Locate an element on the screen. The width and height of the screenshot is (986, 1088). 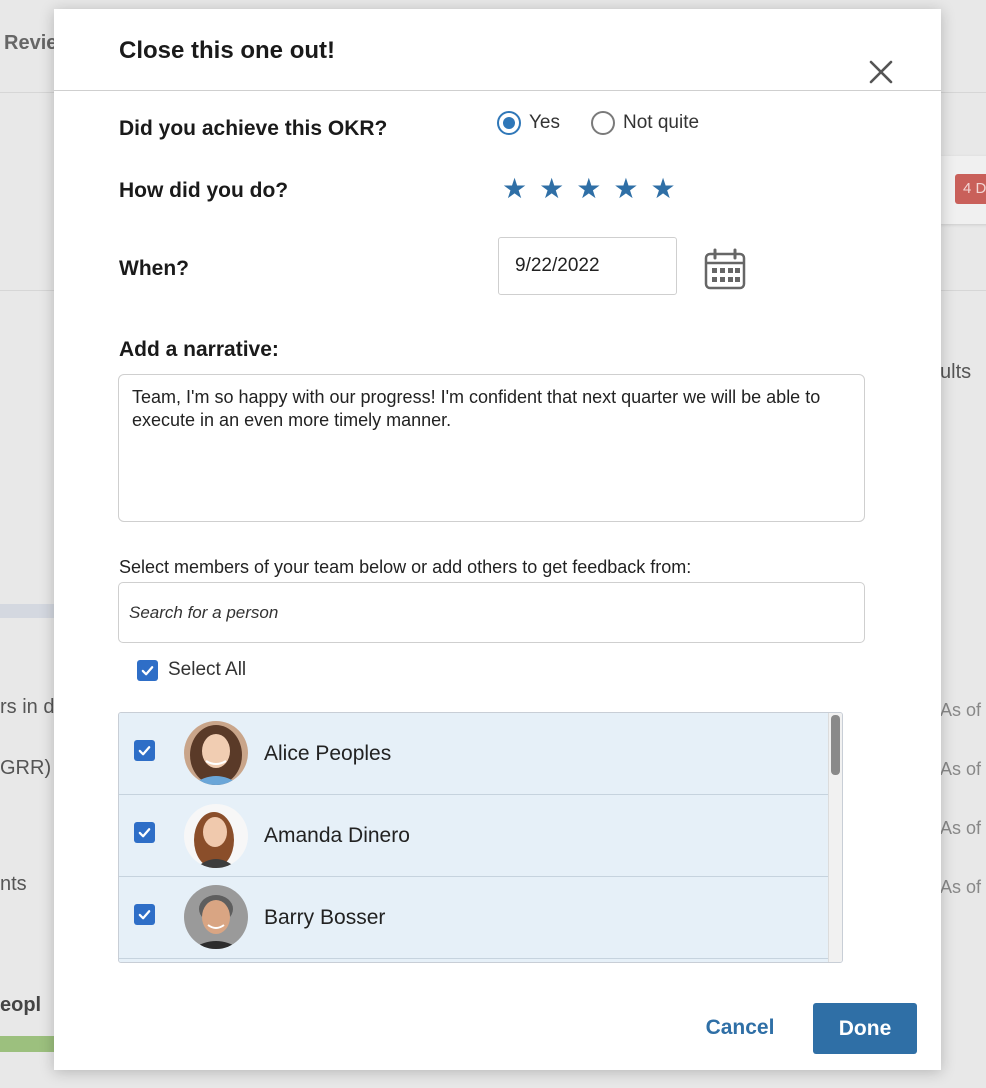
bg-text: Revie is located at coordinates (31, 43).